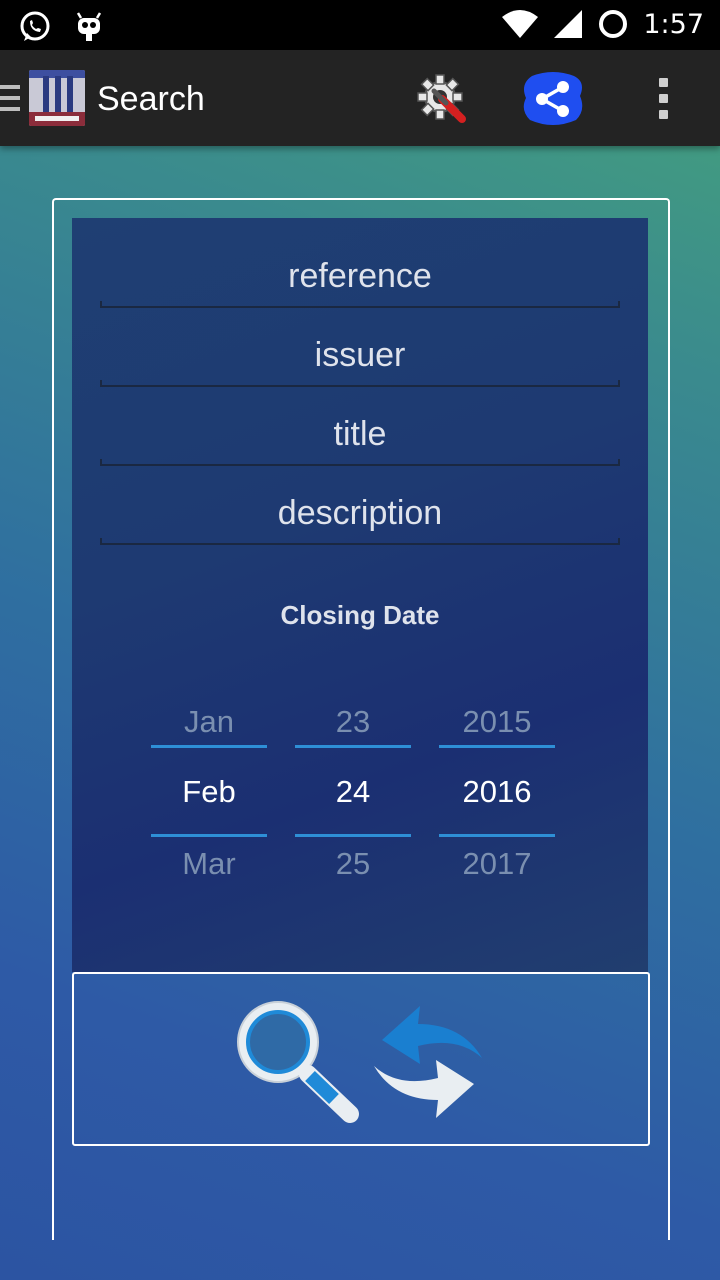 This screenshot has height=1280, width=720. I want to click on action-buttons-panel, so click(361, 1059).